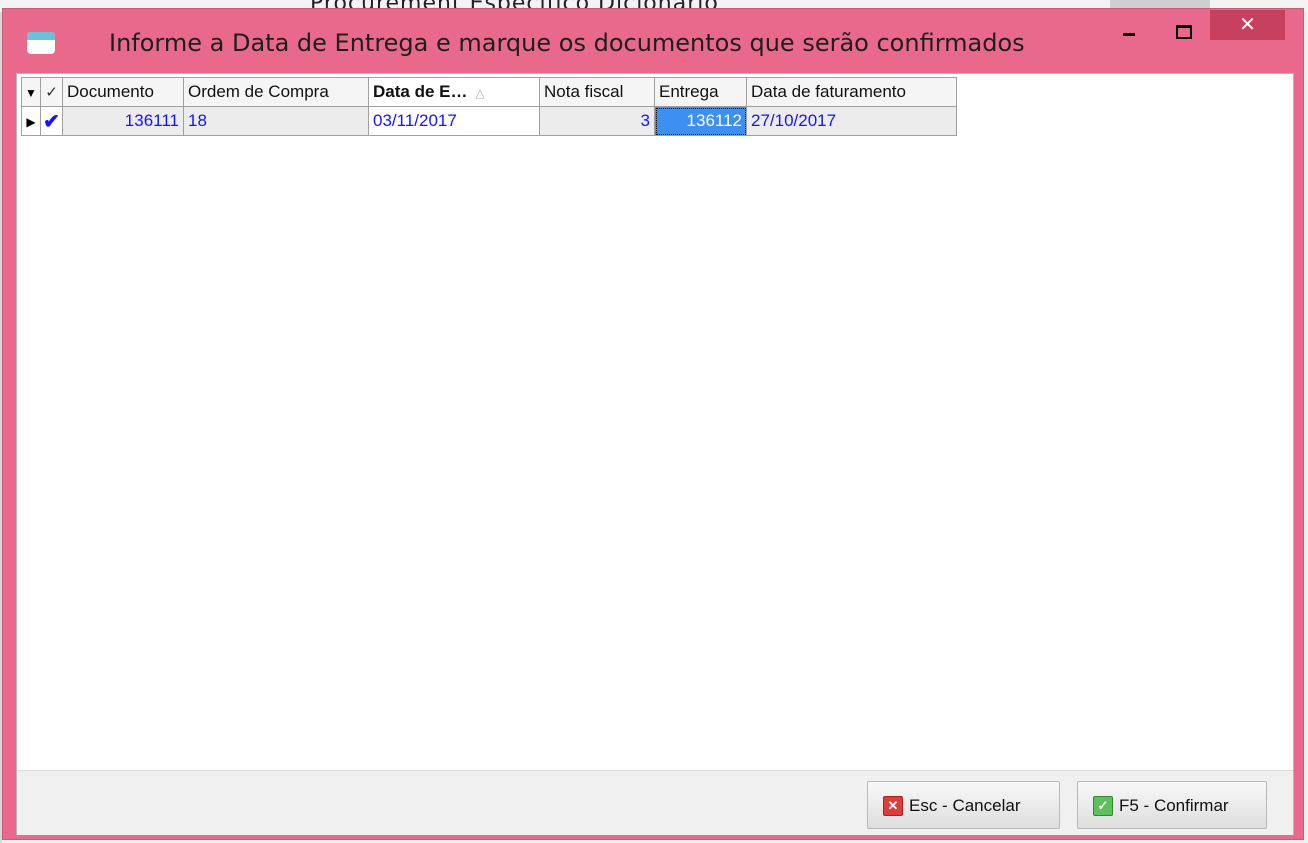 The width and height of the screenshot is (1308, 843). I want to click on button-panel: ✕ Esc - Cancelar ✓ F5 - Confirmar, so click(655, 802).